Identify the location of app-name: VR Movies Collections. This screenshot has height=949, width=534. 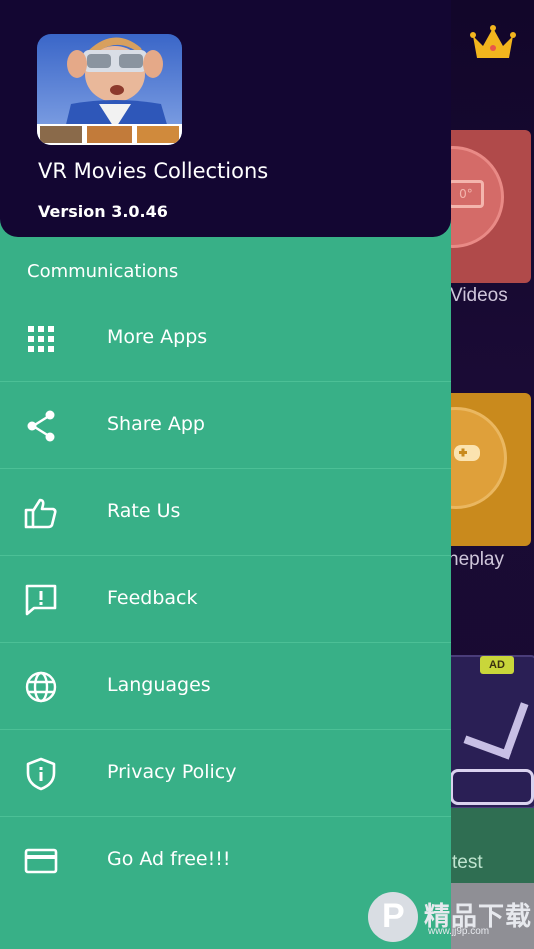
(153, 171).